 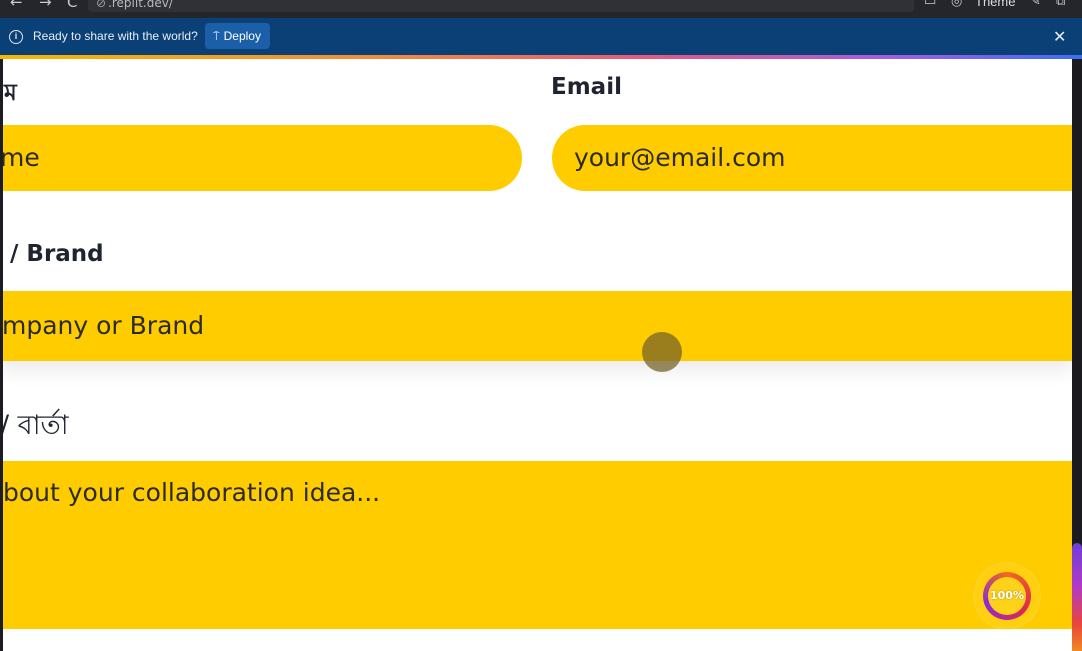 I want to click on email-label: Email, so click(x=586, y=87).